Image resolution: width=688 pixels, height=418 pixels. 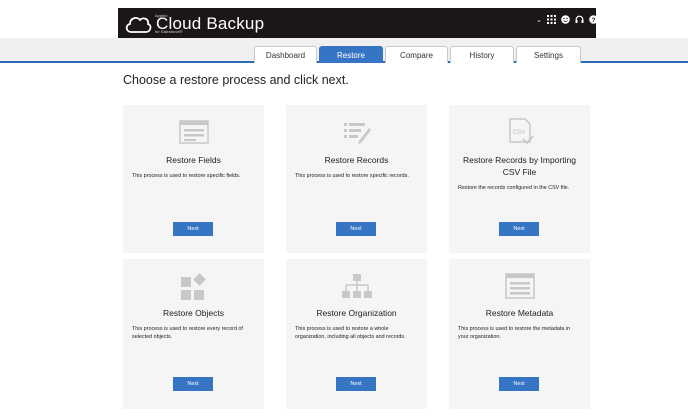 I want to click on restore-records-next-button: Next, so click(x=356, y=229).